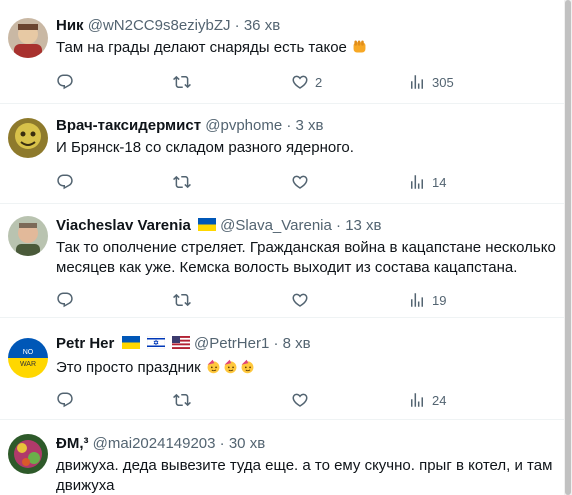  Describe the element at coordinates (247, 443) in the screenshot. I see `timestamp: 30 хв` at that location.